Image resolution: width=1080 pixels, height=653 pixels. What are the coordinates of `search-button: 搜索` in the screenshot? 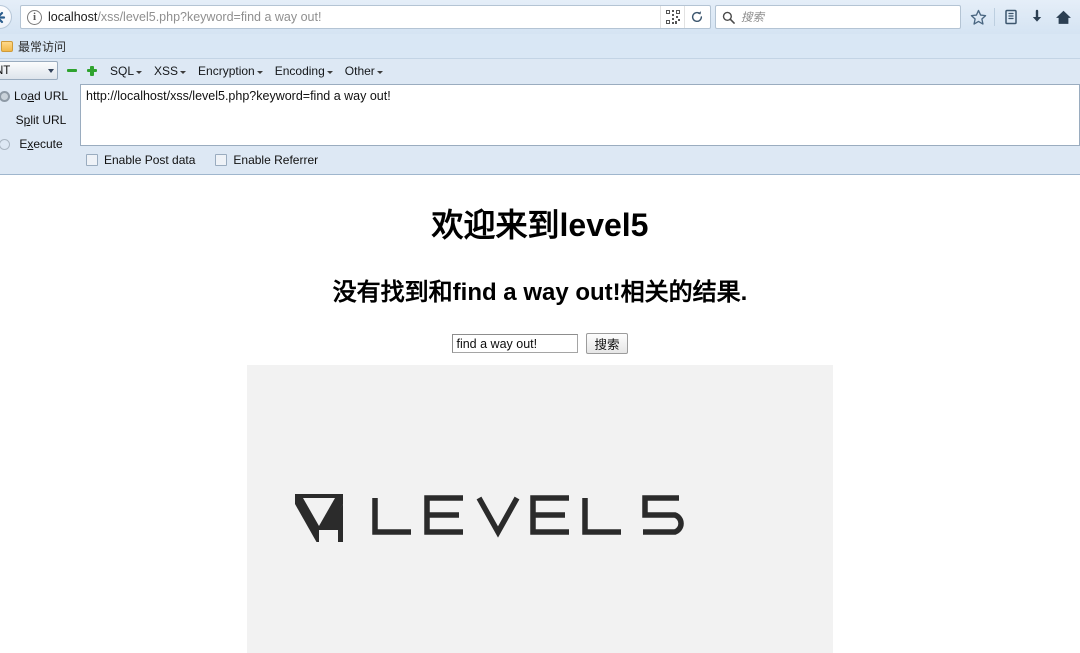 It's located at (607, 343).